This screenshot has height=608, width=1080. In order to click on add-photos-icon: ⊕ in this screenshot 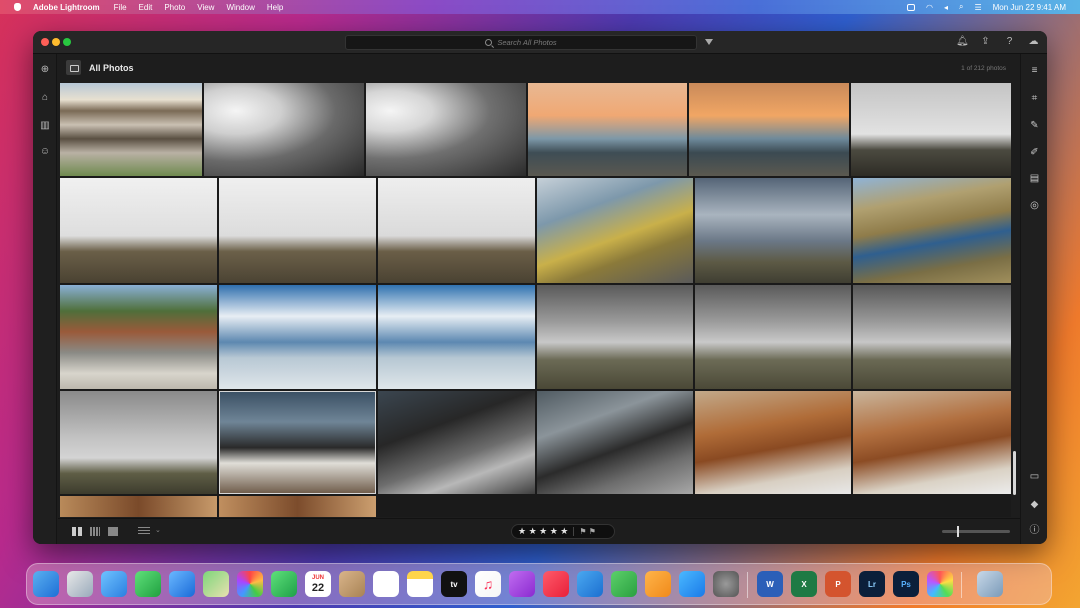, I will do `click(45, 70)`.